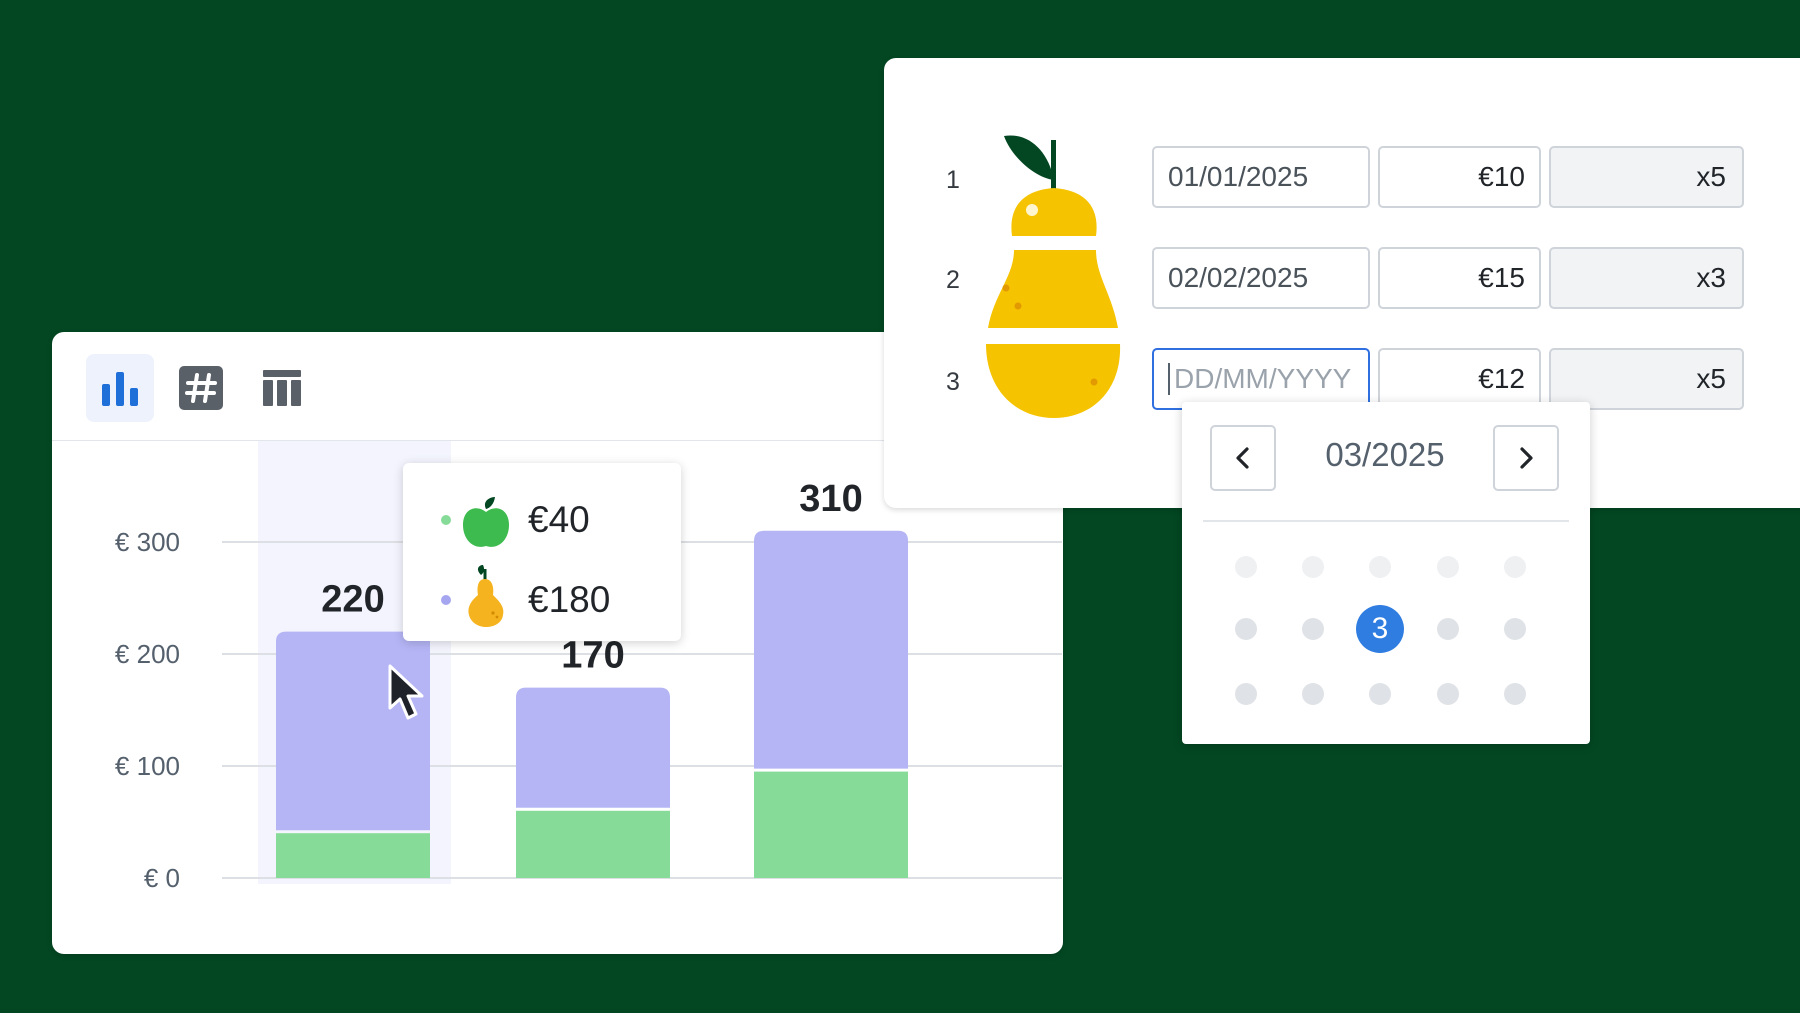 Image resolution: width=1800 pixels, height=1013 pixels. Describe the element at coordinates (486, 522) in the screenshot. I see `apple-icon` at that location.